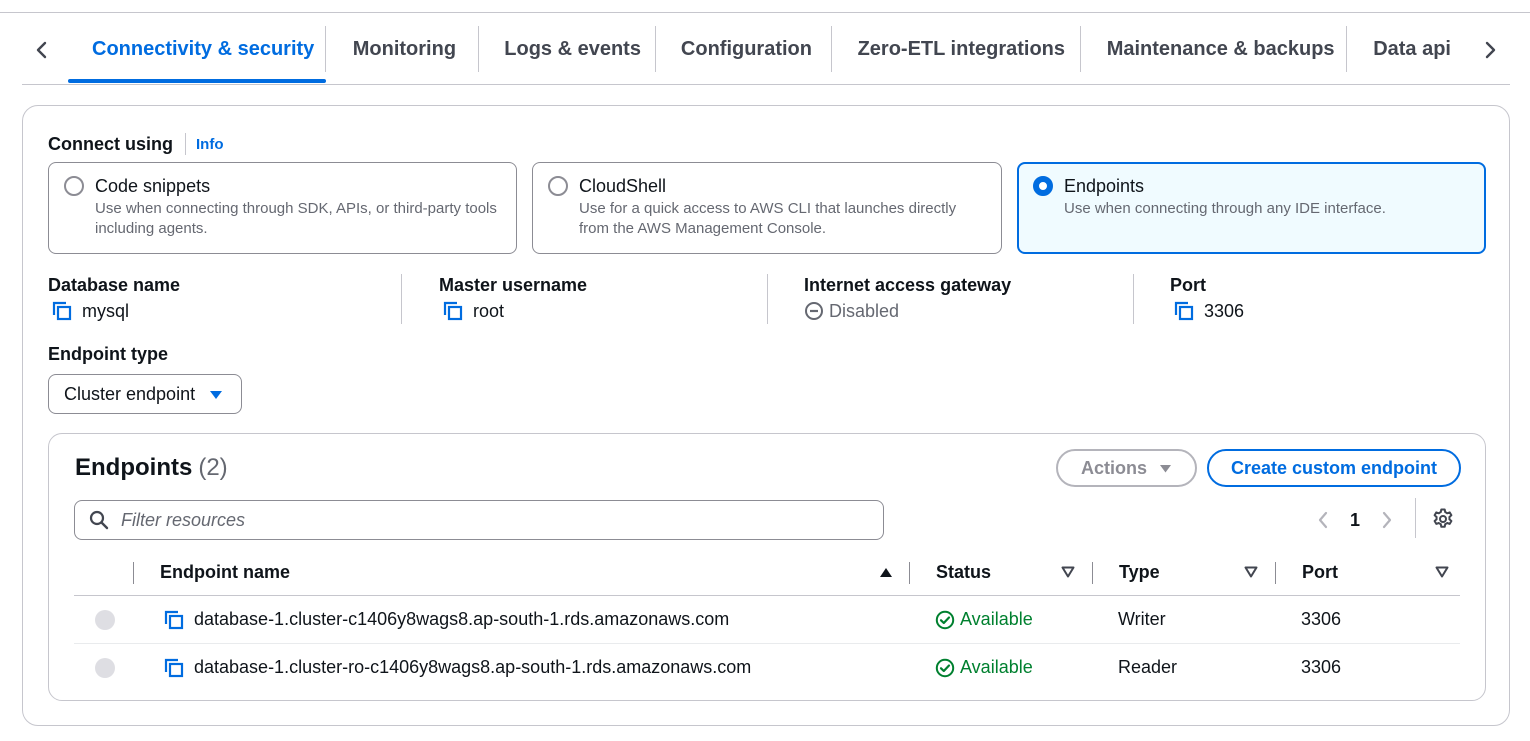 This screenshot has width=1530, height=741. I want to click on next-page-button, so click(1387, 520).